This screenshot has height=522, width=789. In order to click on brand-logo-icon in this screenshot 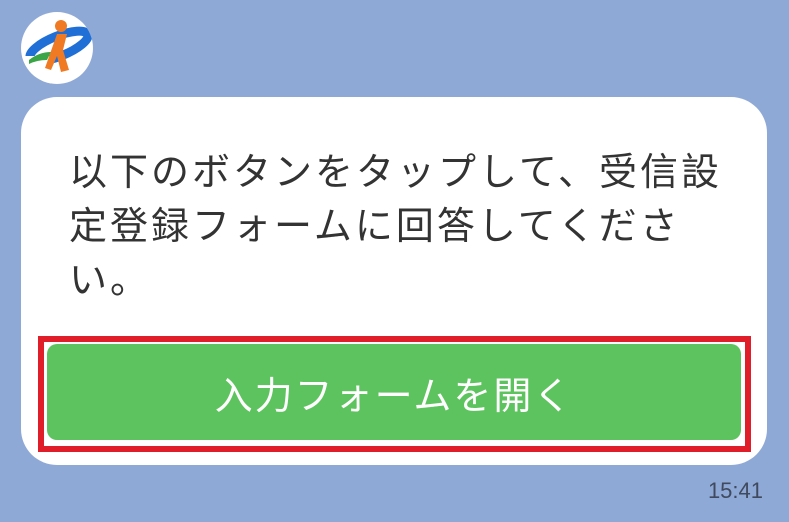, I will do `click(57, 52)`.